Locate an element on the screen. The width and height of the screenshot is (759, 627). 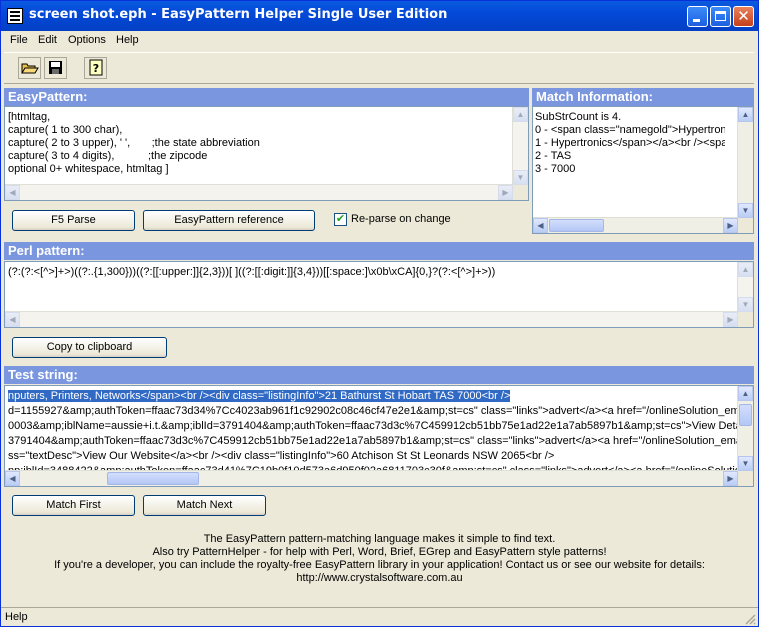
easypattern-hscroll: ◀ ▶ is located at coordinates (259, 192).